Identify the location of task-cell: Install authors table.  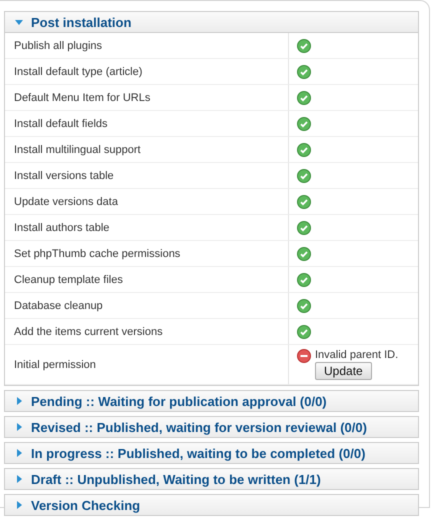
(146, 228).